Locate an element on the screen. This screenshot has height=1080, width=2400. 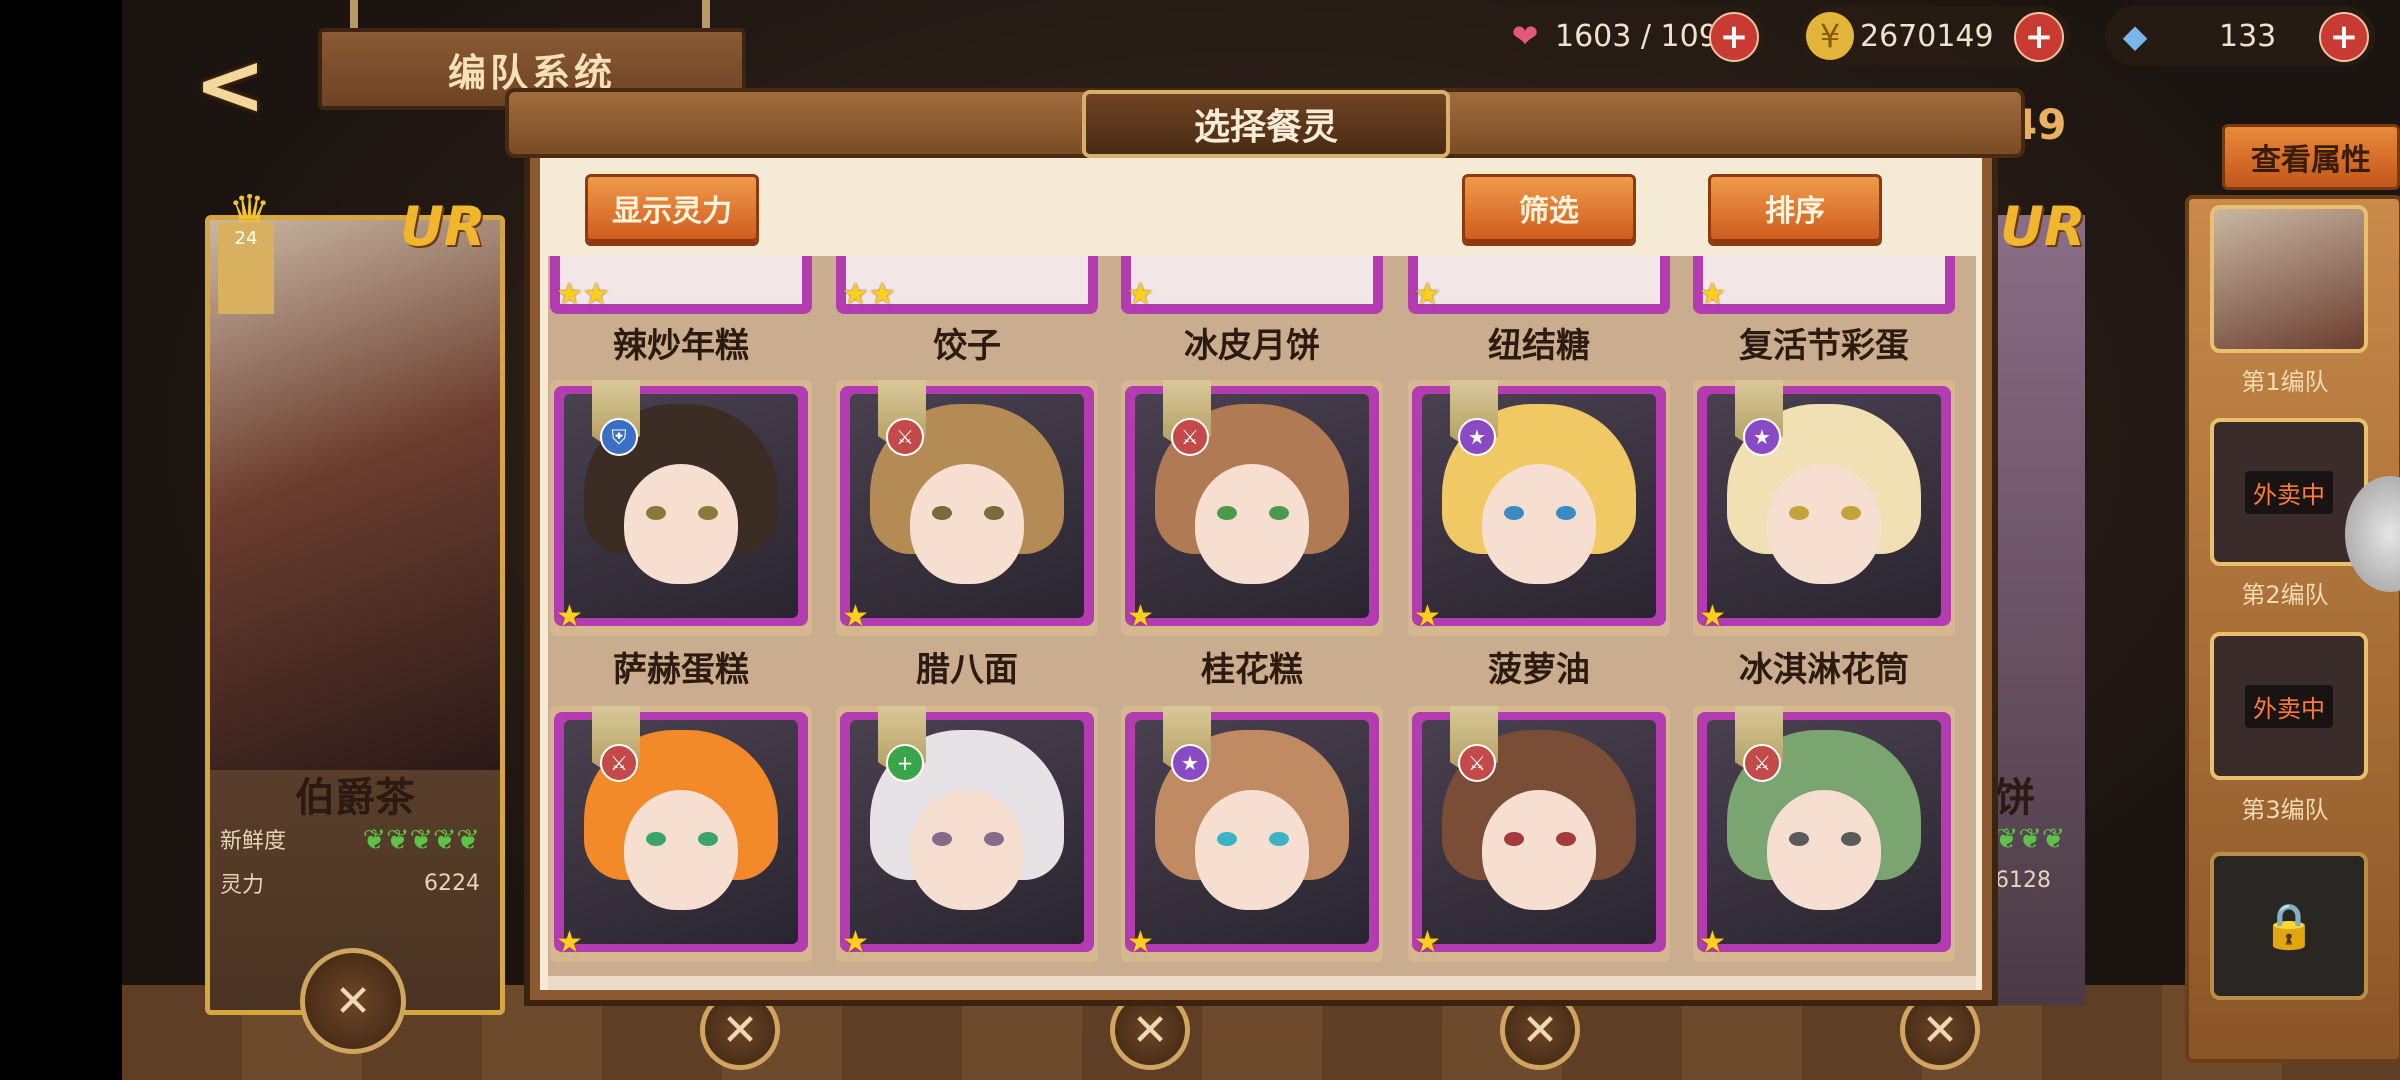
character-card: + ★ is located at coordinates (967, 834).